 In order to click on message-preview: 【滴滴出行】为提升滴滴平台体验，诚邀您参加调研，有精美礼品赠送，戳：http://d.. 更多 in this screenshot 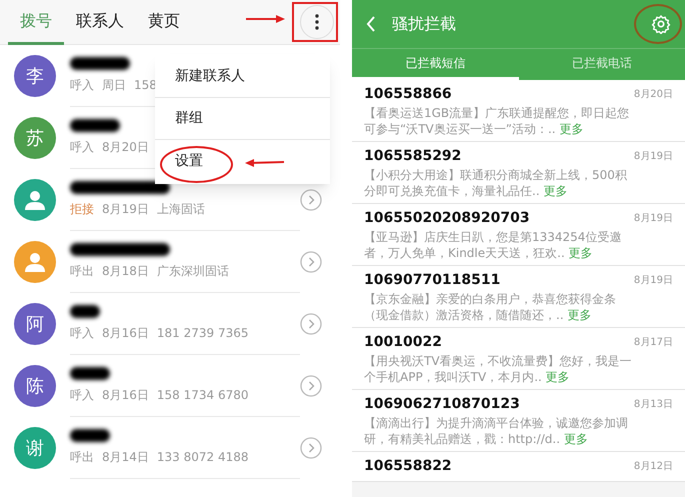, I will do `click(496, 431)`.